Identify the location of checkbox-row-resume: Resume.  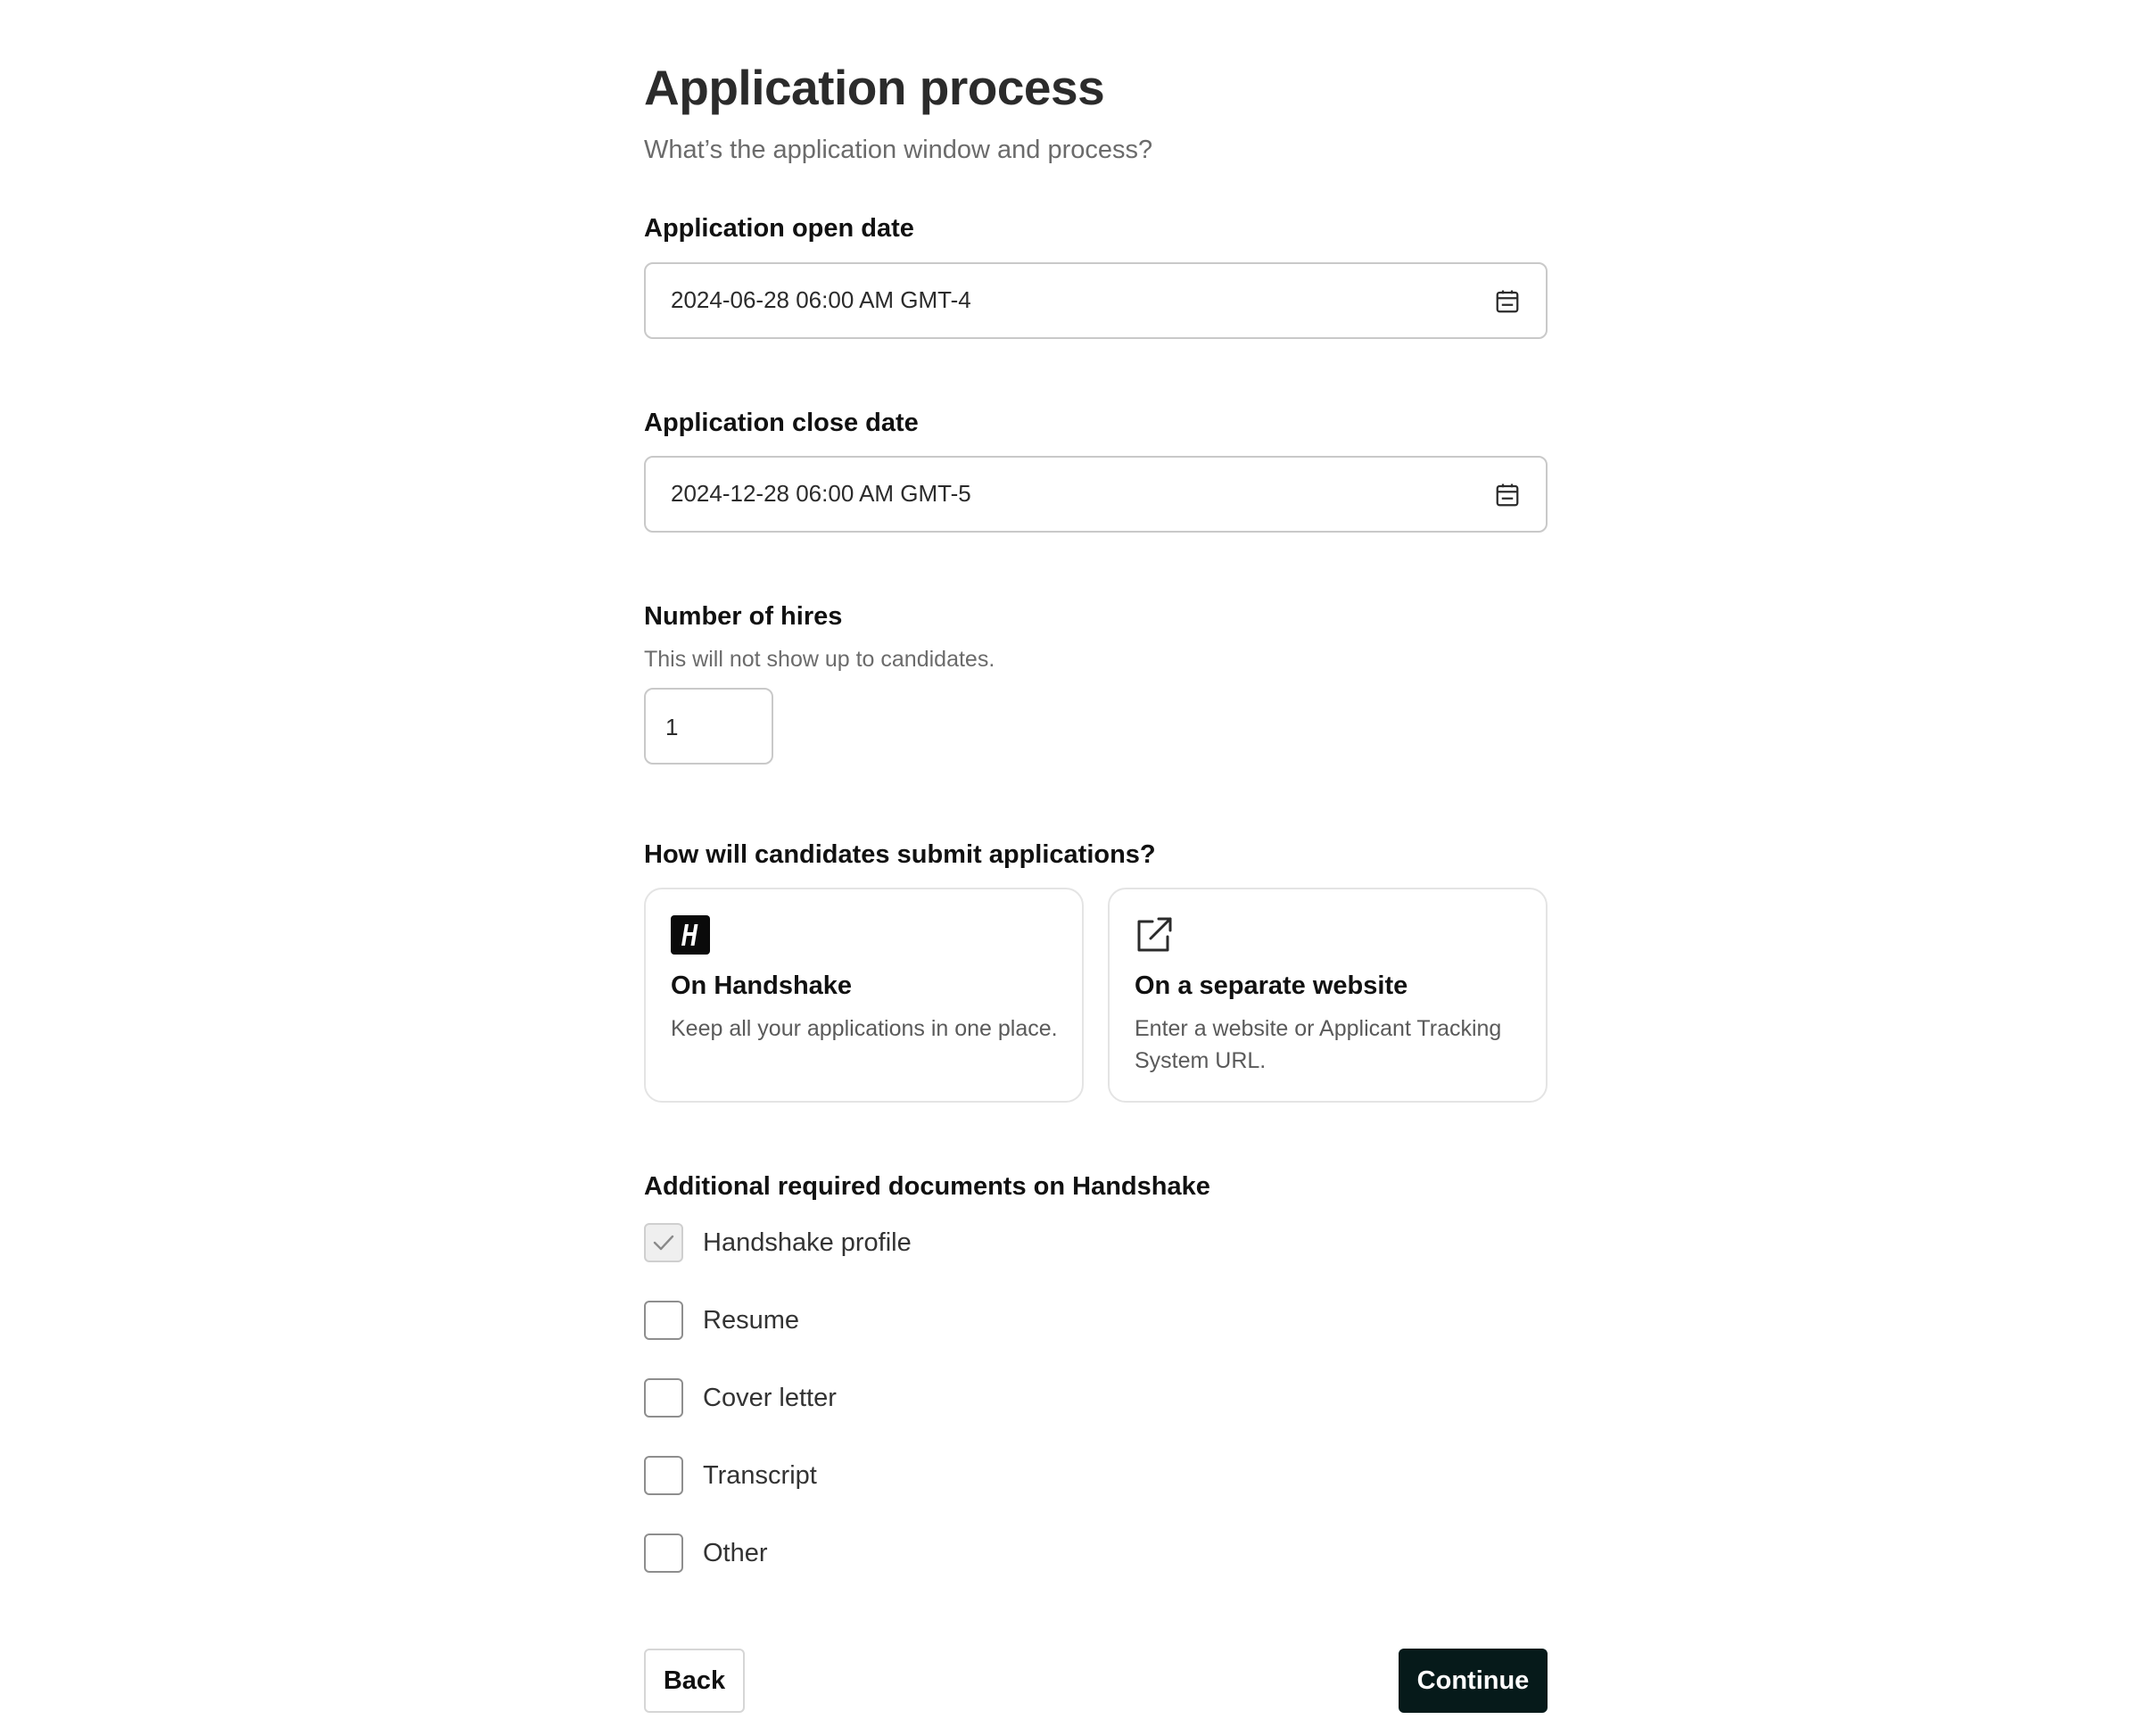
(911, 1320).